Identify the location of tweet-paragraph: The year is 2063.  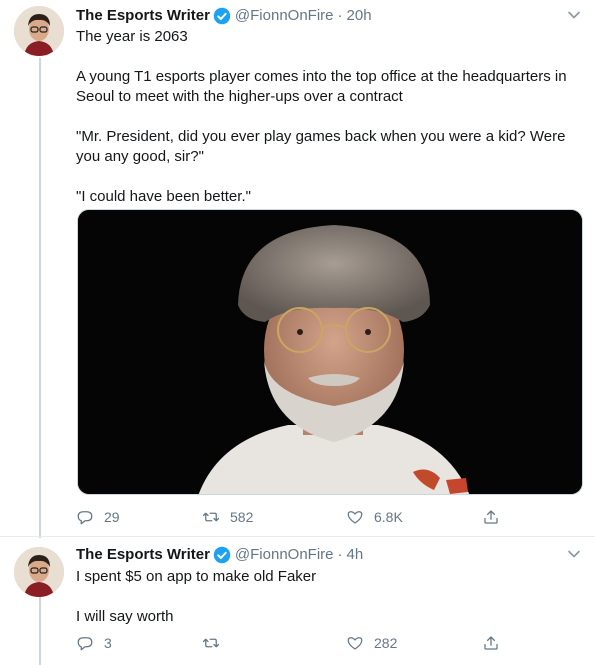
(132, 36).